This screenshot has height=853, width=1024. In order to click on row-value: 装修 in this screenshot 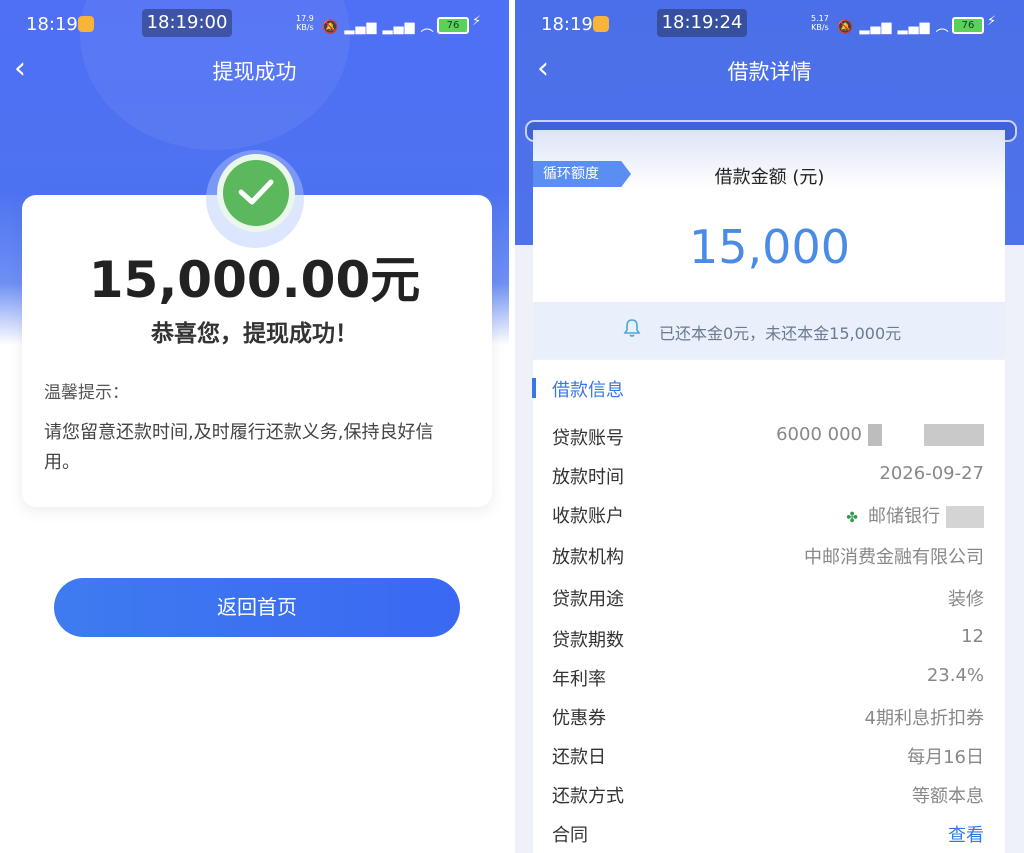, I will do `click(966, 599)`.